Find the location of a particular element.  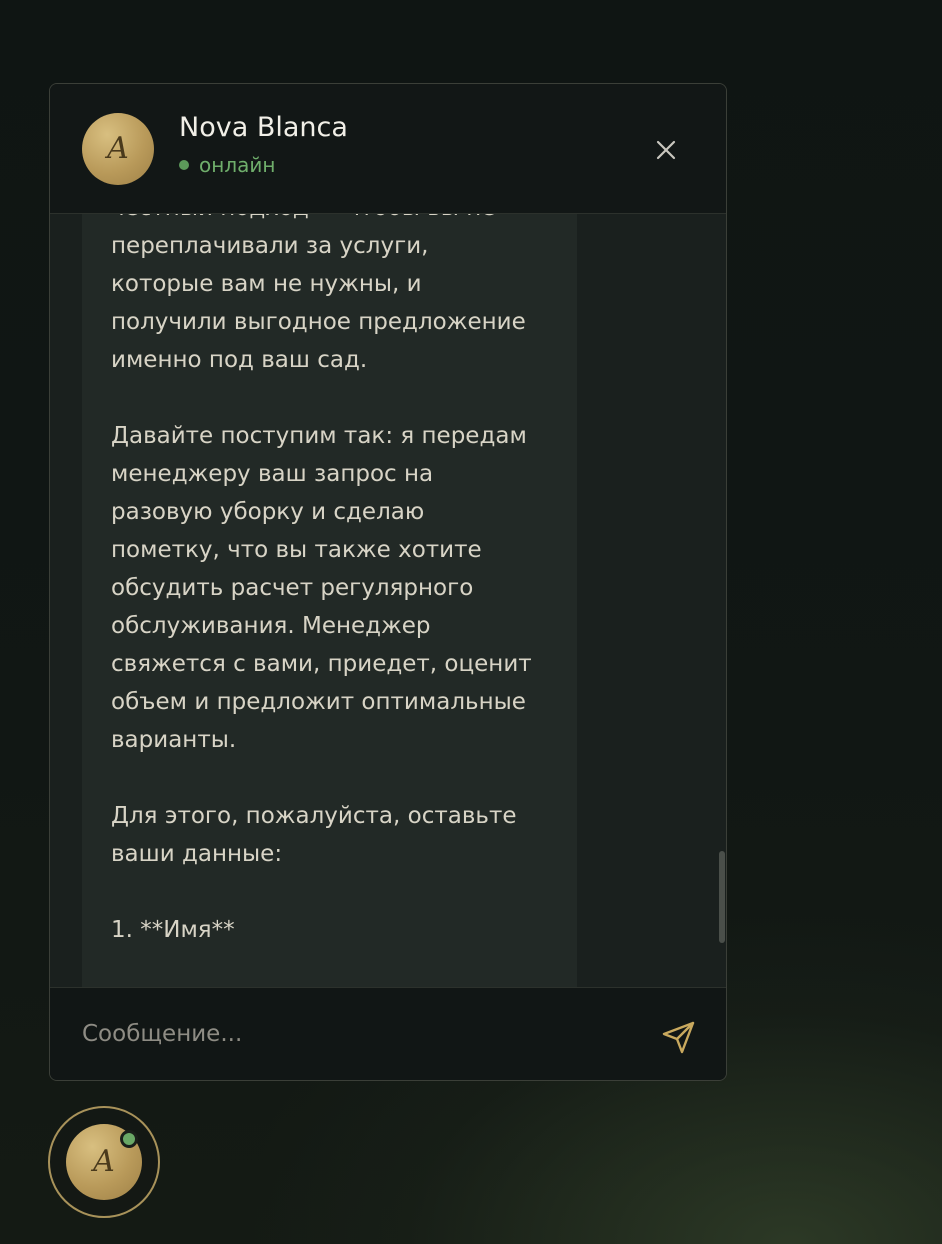

online-dot-icon is located at coordinates (184, 165).